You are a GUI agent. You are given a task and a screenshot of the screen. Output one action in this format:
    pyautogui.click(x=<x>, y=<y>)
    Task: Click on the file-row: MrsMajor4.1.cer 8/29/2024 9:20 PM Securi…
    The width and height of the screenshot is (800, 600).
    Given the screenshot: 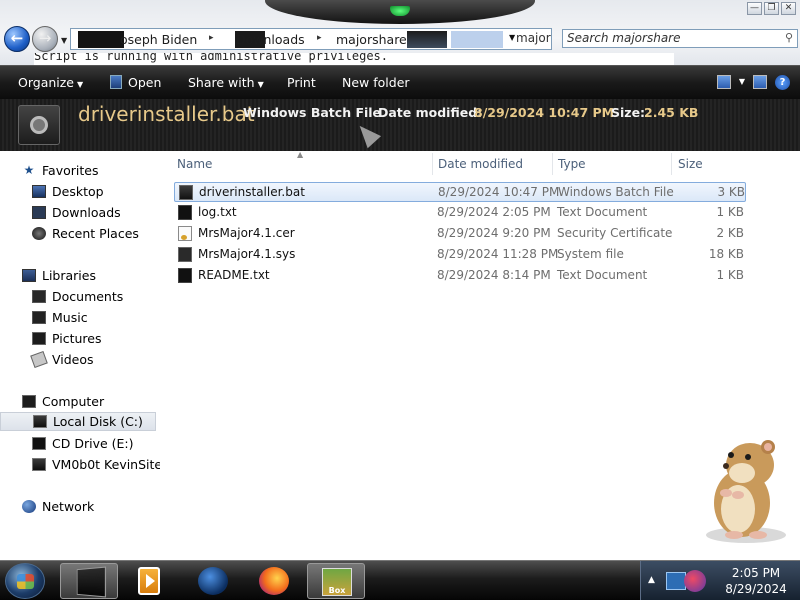 What is the action you would take?
    pyautogui.click(x=460, y=234)
    